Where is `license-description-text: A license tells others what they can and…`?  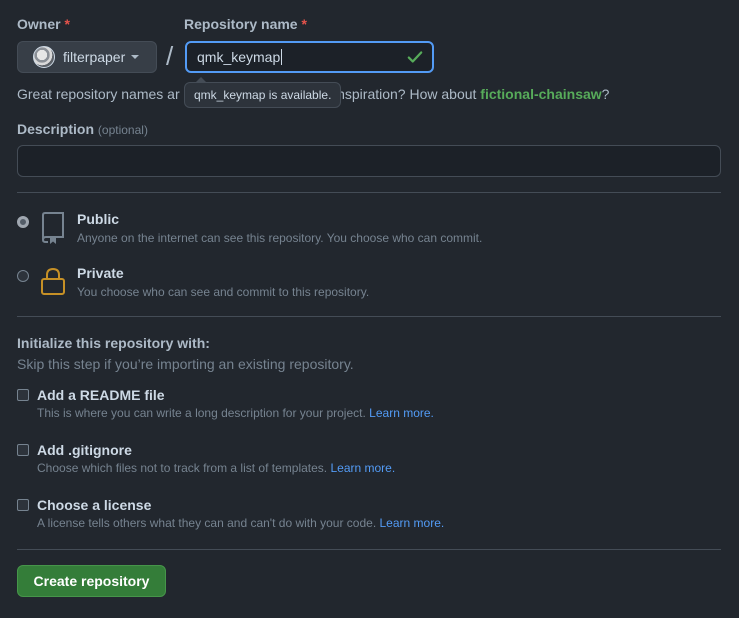
license-description-text: A license tells others what they can and… is located at coordinates (207, 523).